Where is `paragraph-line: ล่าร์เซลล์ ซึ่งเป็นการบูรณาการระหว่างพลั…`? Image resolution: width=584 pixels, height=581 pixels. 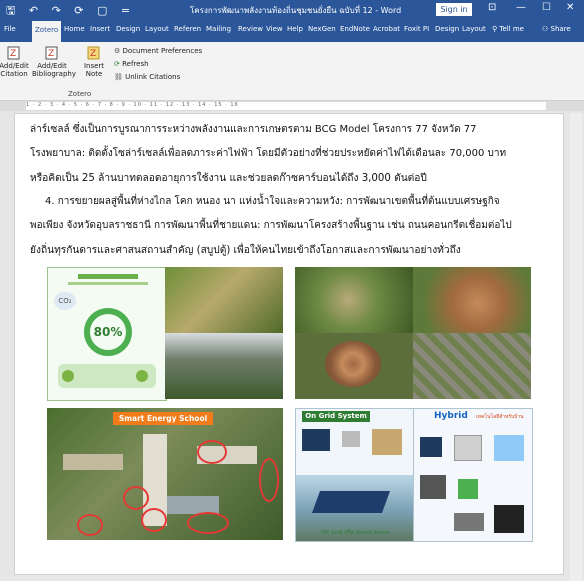
paragraph-line: ล่าร์เซลล์ ซึ่งเป็นการบูรณาการระหว่างพลั… is located at coordinates (253, 129).